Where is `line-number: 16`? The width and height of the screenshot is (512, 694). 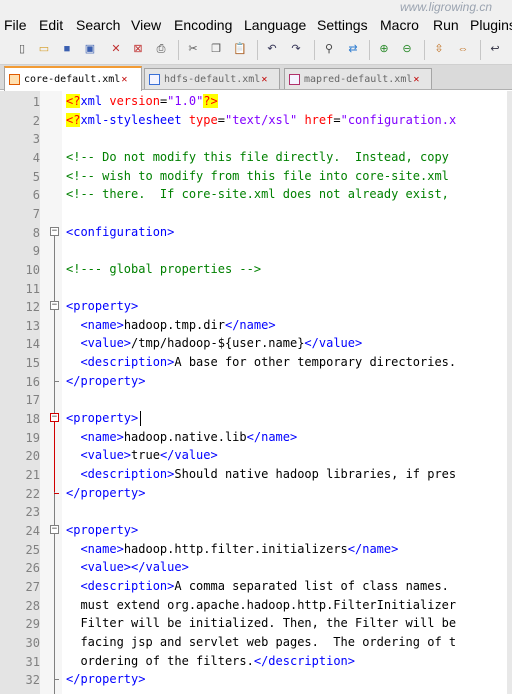 line-number: 16 is located at coordinates (32, 381).